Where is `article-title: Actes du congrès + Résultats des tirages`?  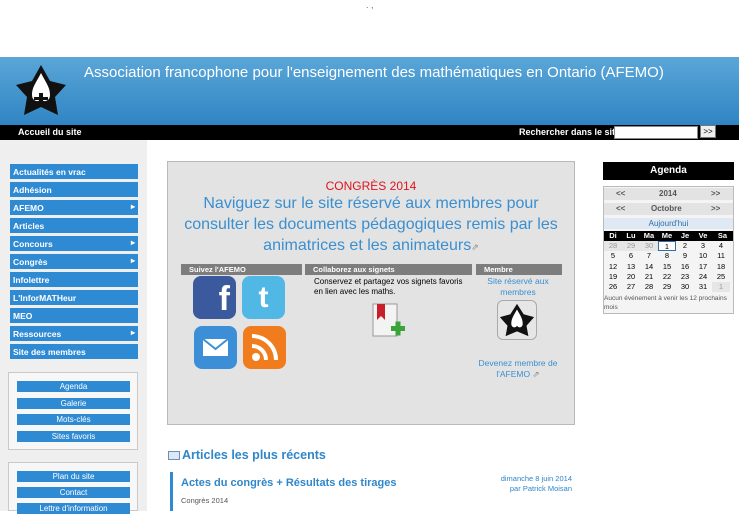 article-title: Actes du congrès + Résultats des tirages is located at coordinates (289, 483).